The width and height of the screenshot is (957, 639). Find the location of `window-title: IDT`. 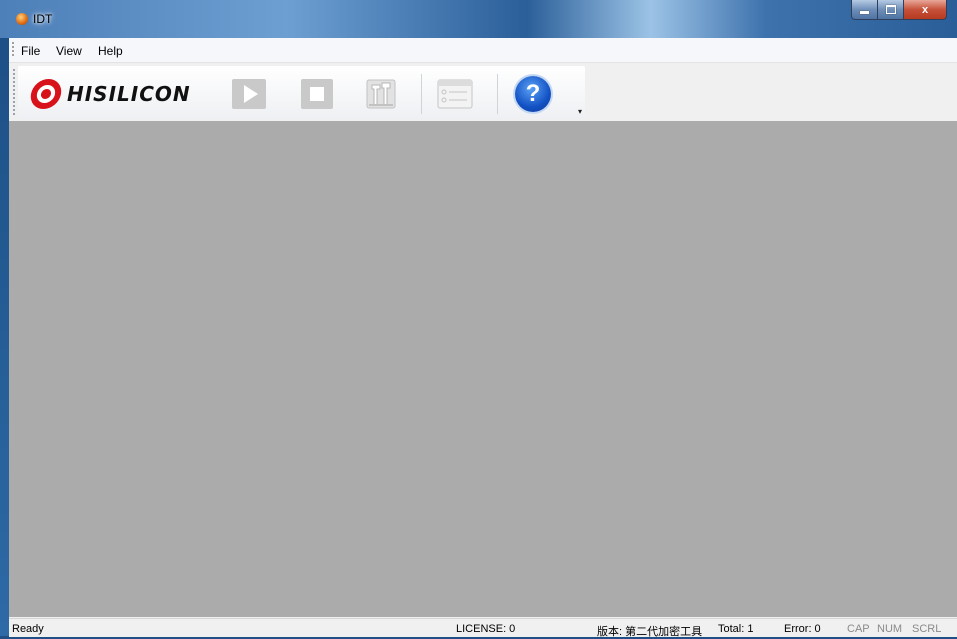

window-title: IDT is located at coordinates (43, 19).